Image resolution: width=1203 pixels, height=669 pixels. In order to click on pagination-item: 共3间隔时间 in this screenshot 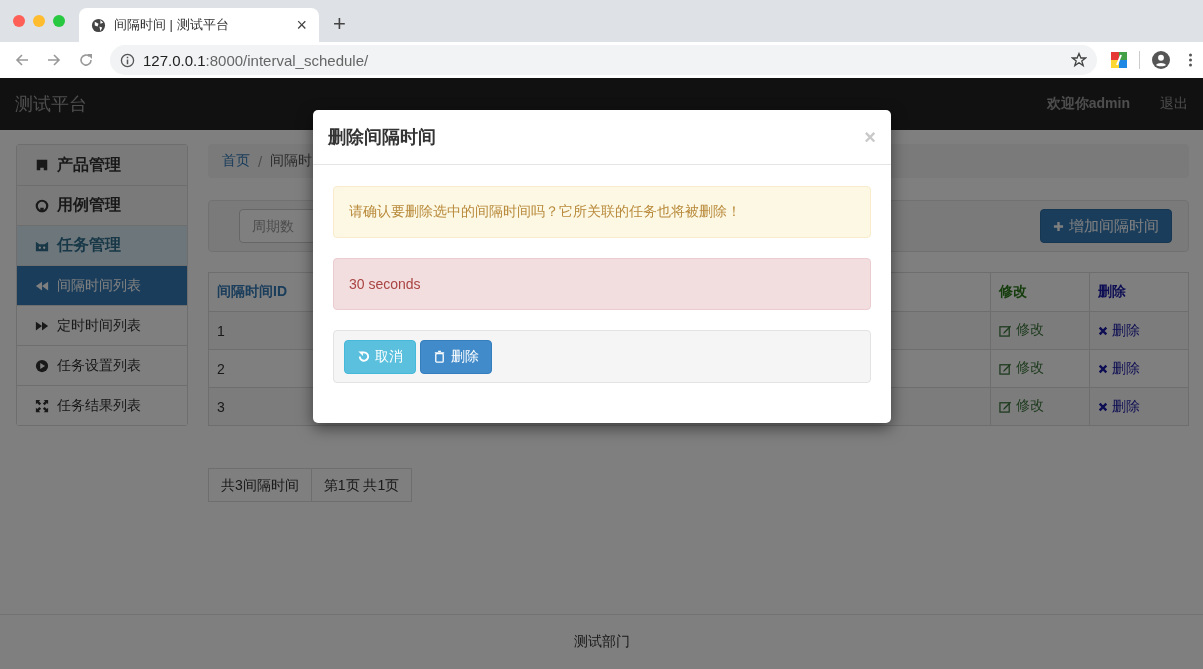, I will do `click(260, 485)`.